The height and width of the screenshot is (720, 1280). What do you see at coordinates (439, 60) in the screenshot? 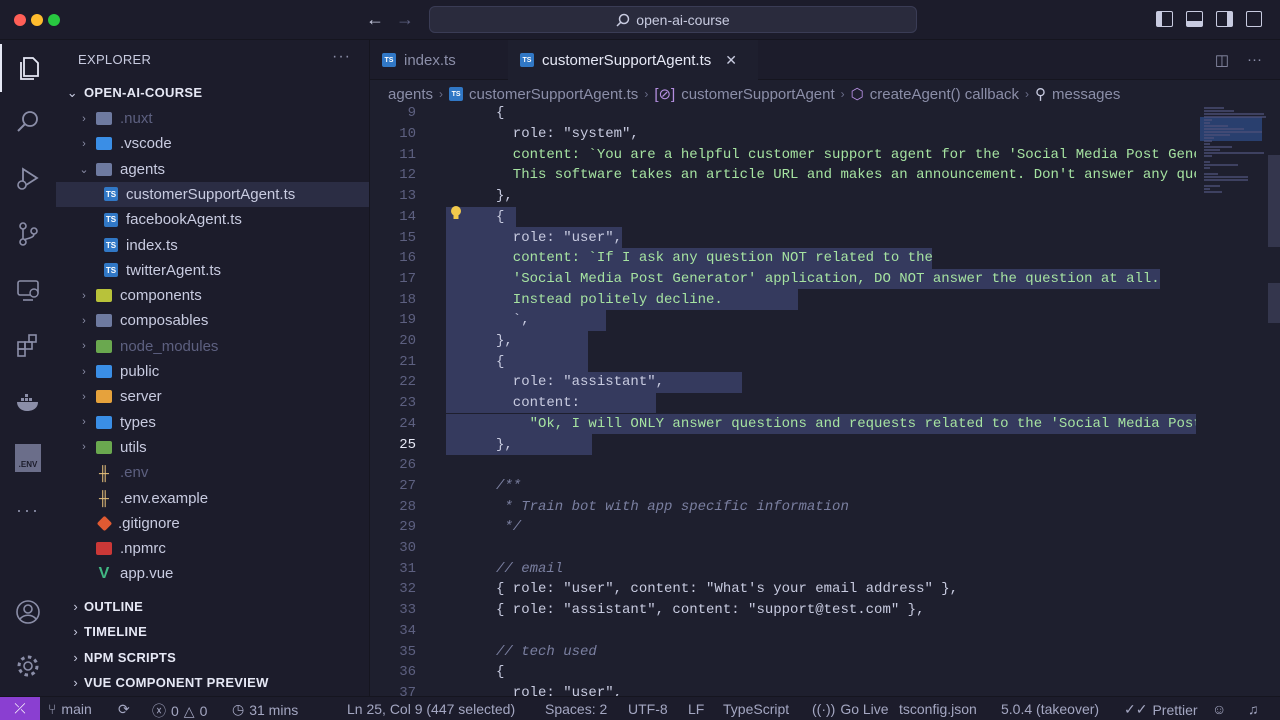
I see `tab-index-ts: TS index.ts` at bounding box center [439, 60].